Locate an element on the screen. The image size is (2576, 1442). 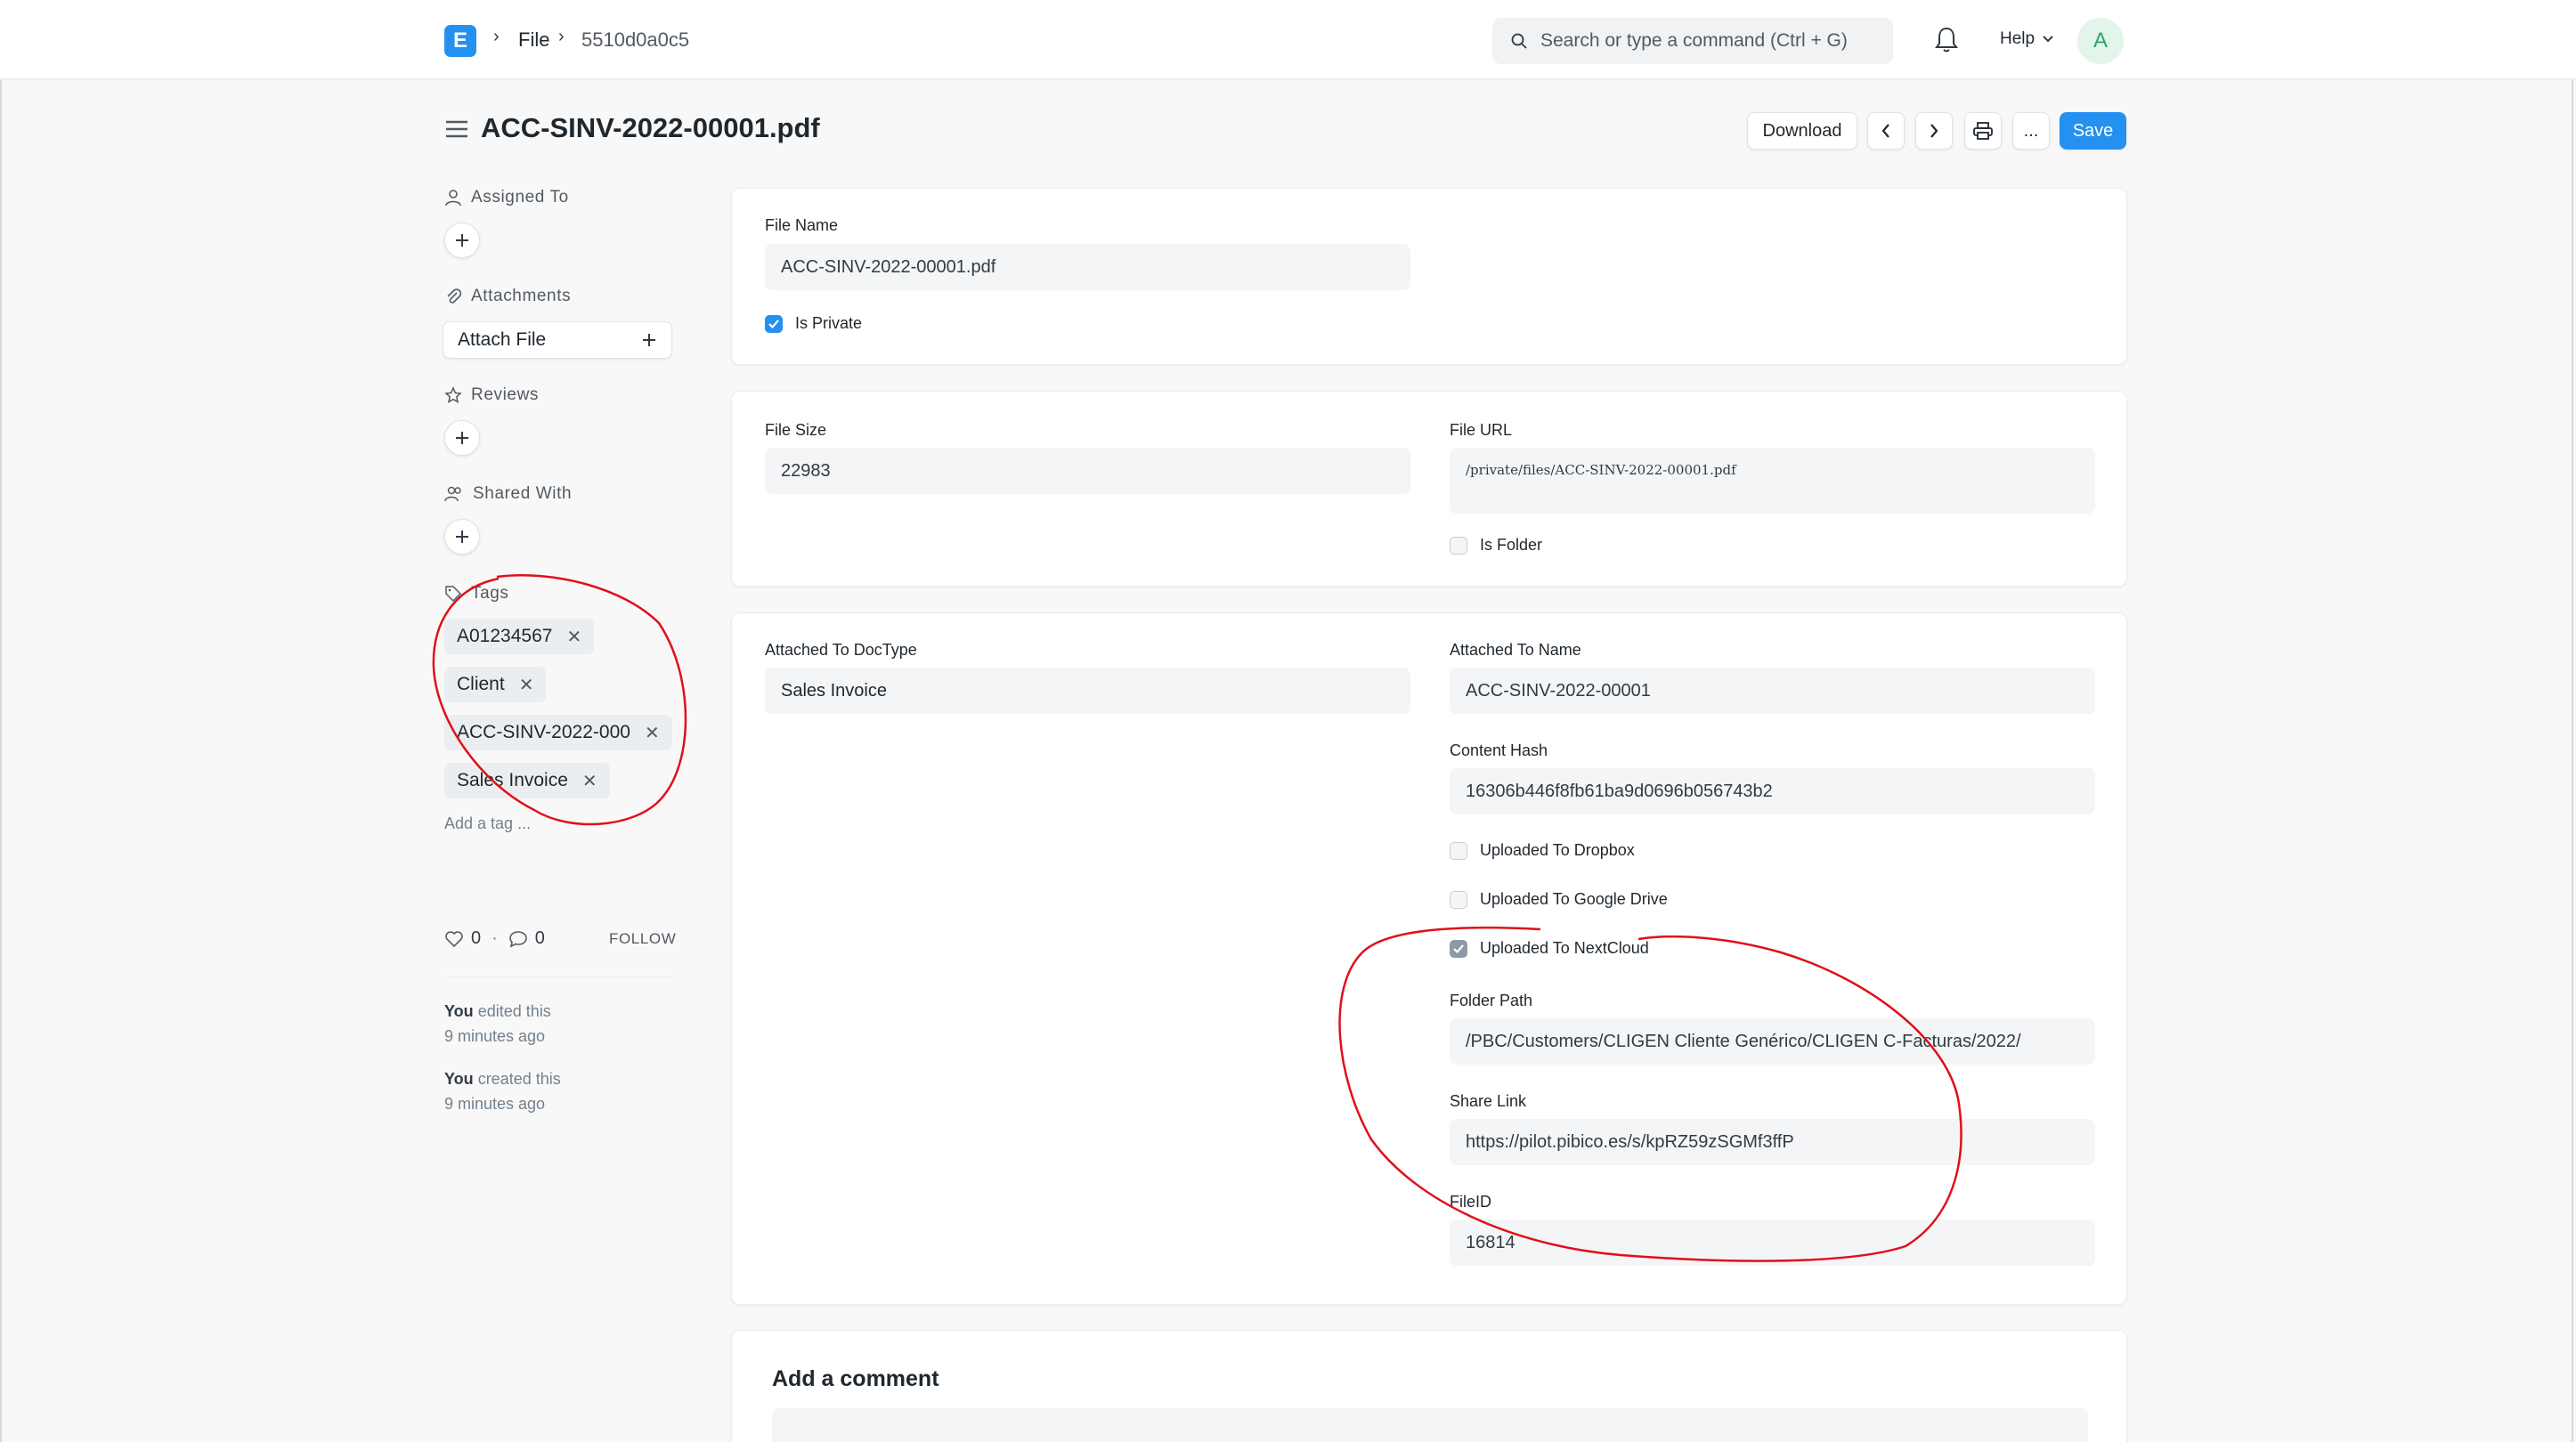
file-name-field: ACC-SINV-2022-00001.pdf is located at coordinates (1087, 267).